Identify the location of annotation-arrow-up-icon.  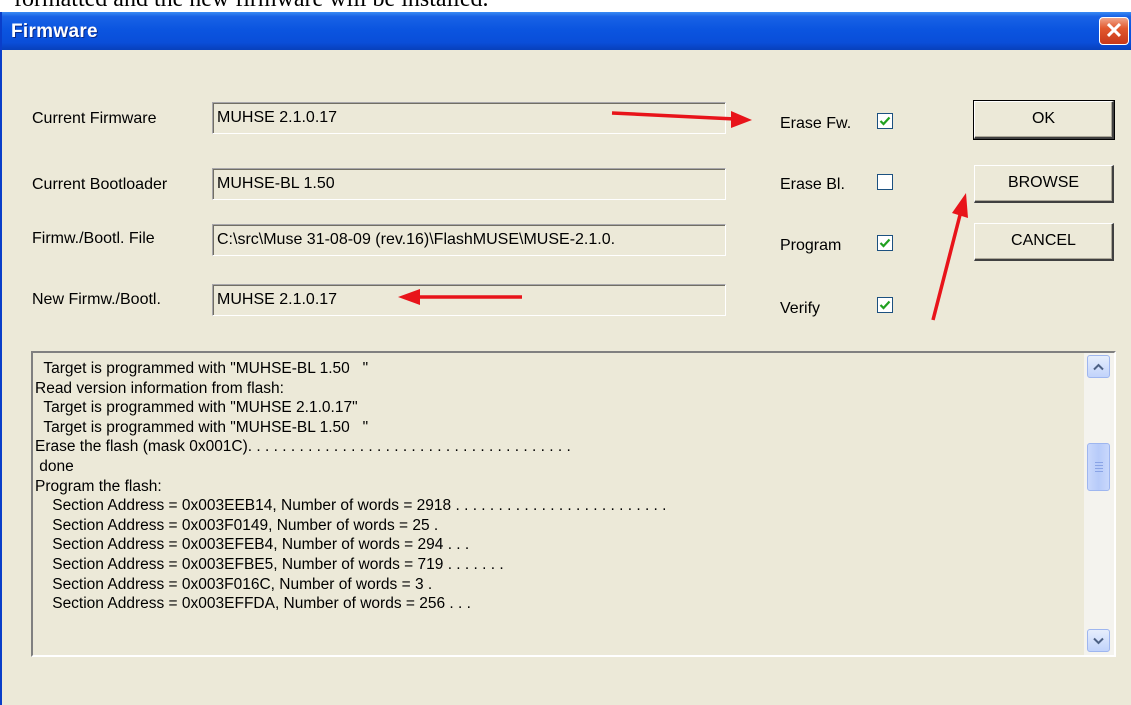
(949, 257).